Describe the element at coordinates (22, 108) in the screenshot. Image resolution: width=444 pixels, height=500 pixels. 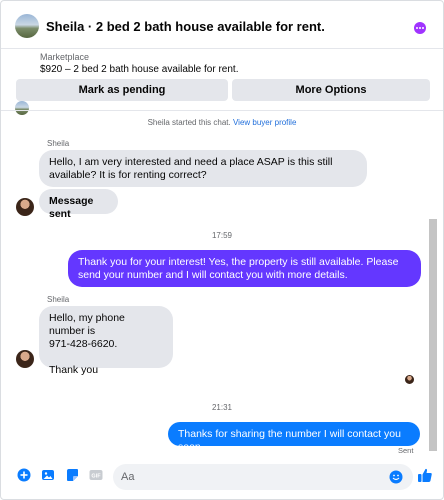
I see `listing-thumbnail` at that location.